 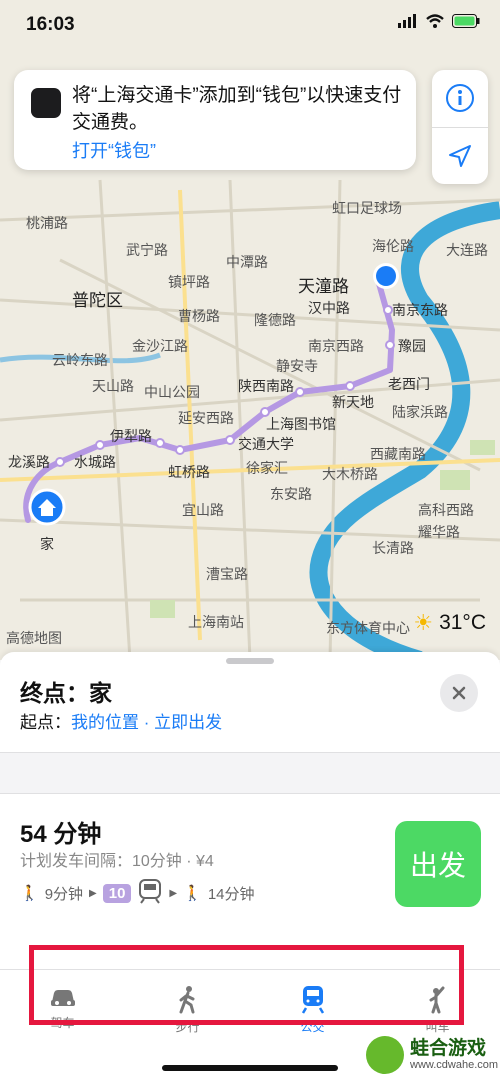 I want to click on route-duration: 54 分钟, so click(x=61, y=834).